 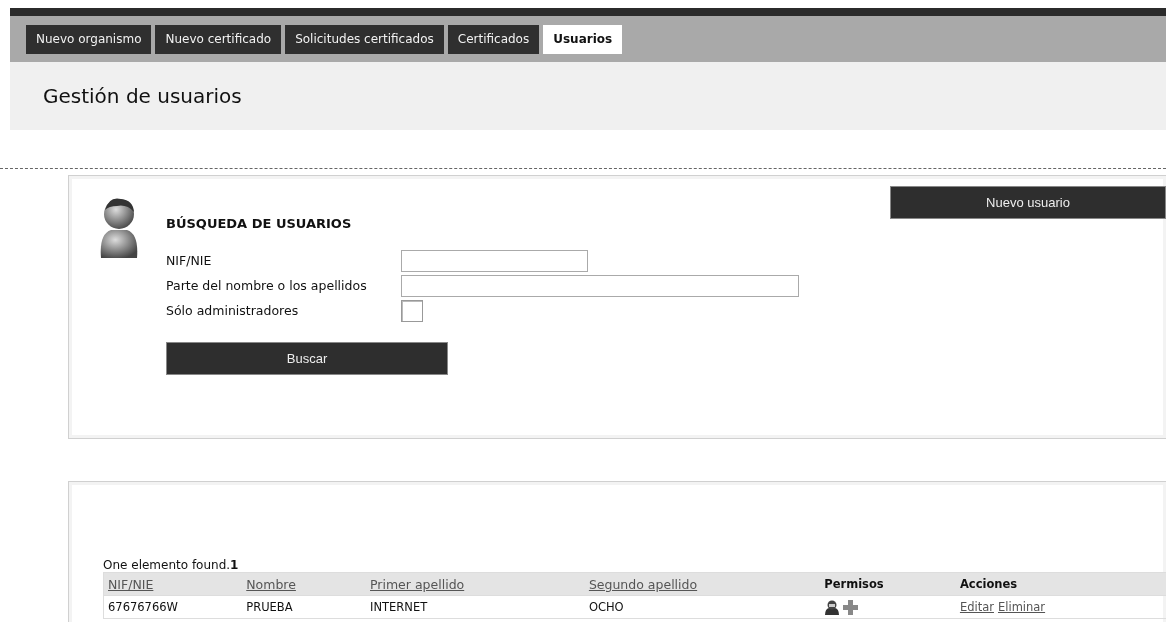 What do you see at coordinates (171, 565) in the screenshot?
I see `results-summary: One elemento found.1` at bounding box center [171, 565].